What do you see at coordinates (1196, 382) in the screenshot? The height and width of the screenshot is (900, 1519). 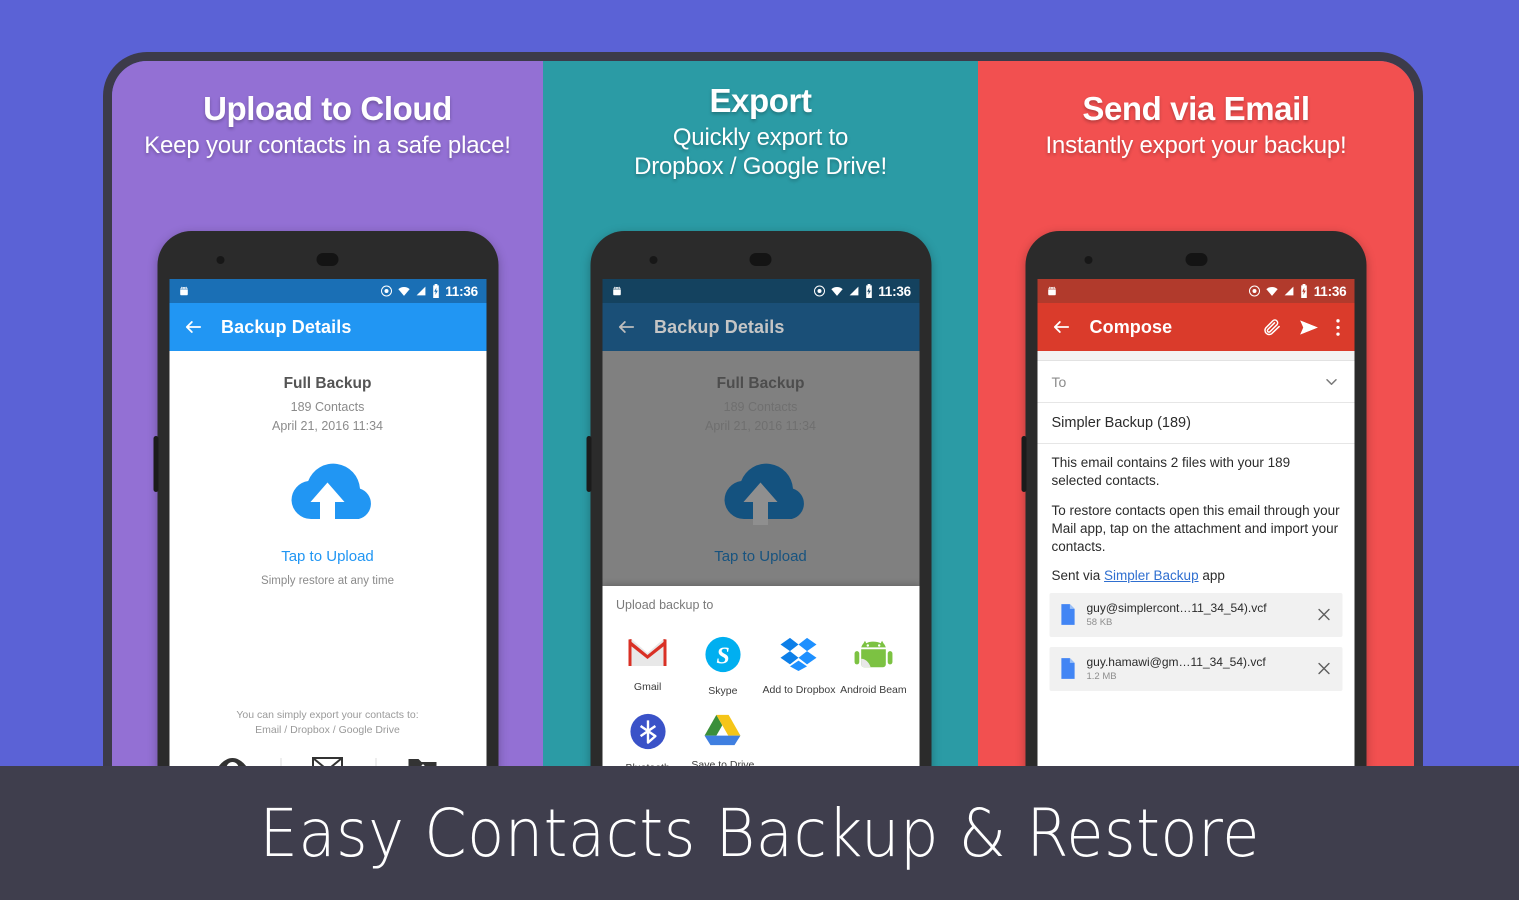 I see `to-field: To` at bounding box center [1196, 382].